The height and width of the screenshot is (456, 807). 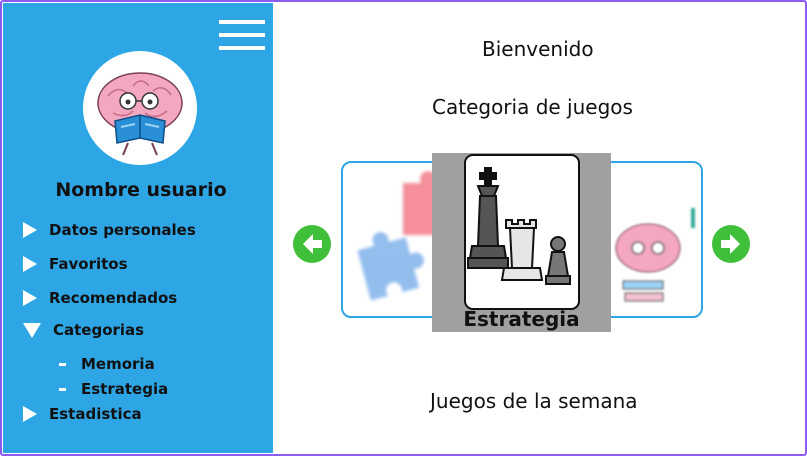 I want to click on username: Nombre usuario, so click(x=141, y=190).